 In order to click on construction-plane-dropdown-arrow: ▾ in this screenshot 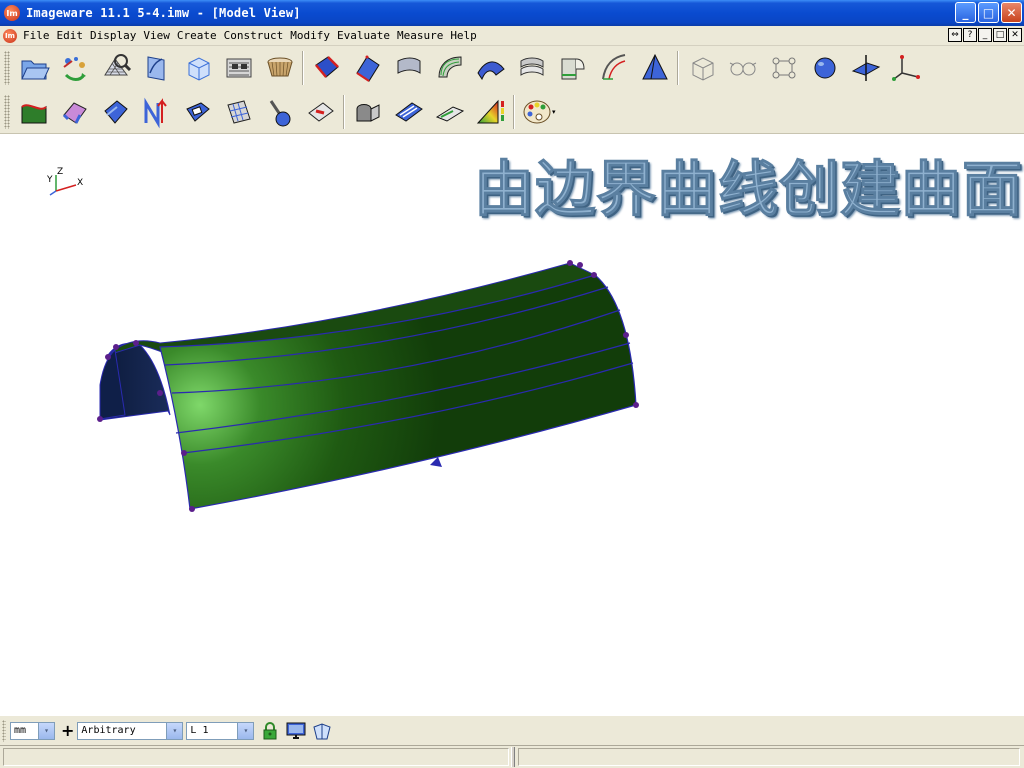, I will do `click(174, 730)`.